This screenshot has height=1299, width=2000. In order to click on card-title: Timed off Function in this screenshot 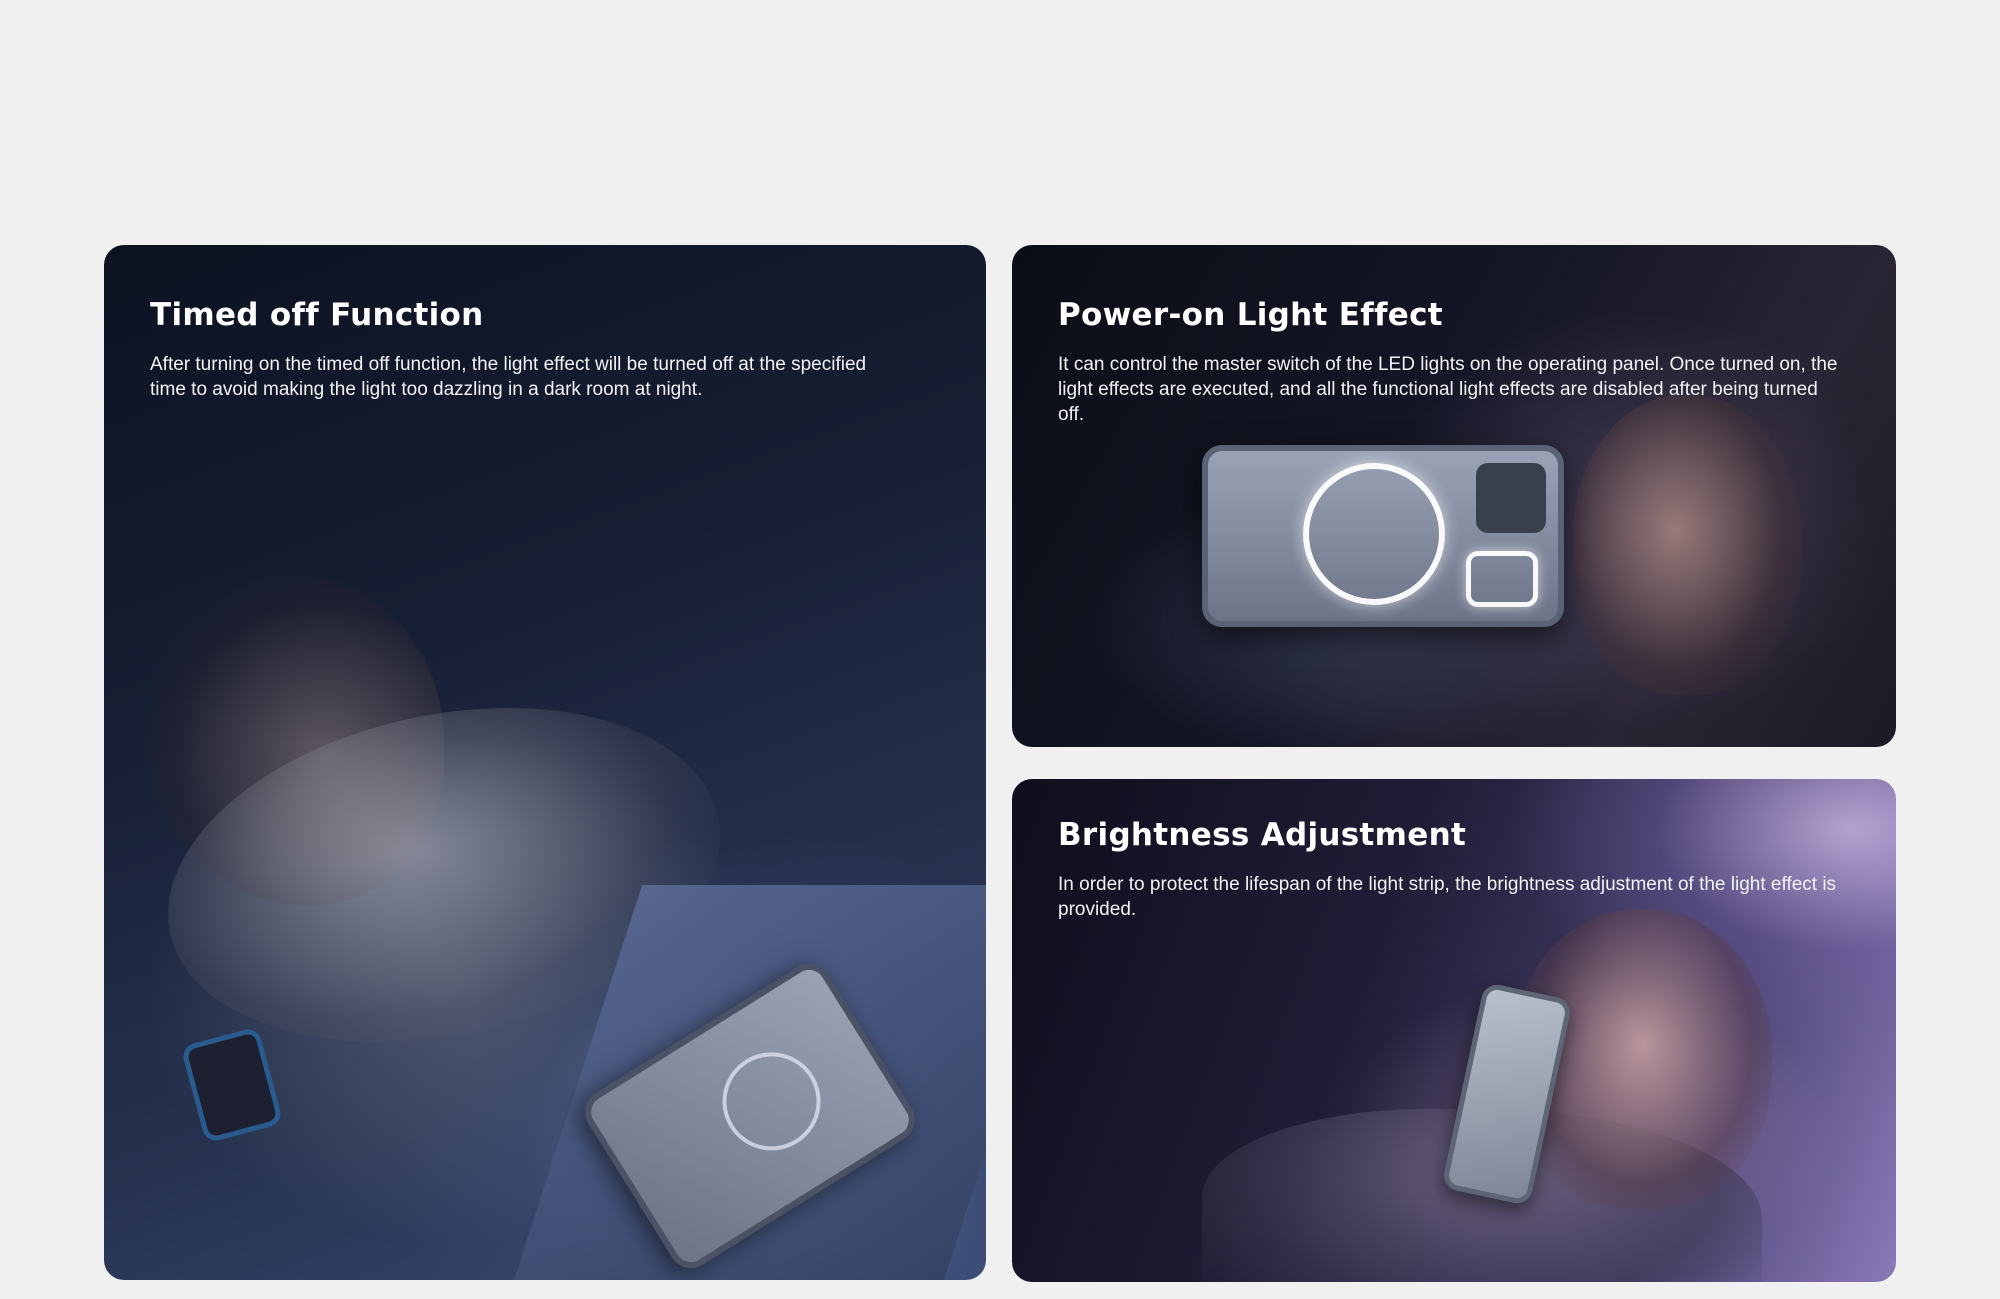, I will do `click(317, 315)`.